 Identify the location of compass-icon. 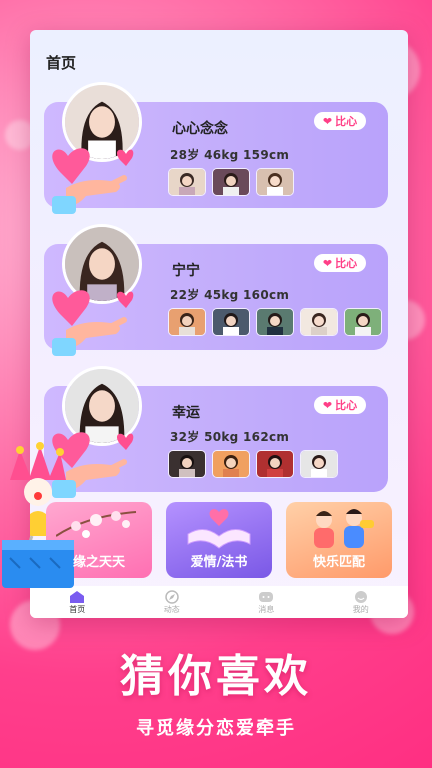
(172, 596).